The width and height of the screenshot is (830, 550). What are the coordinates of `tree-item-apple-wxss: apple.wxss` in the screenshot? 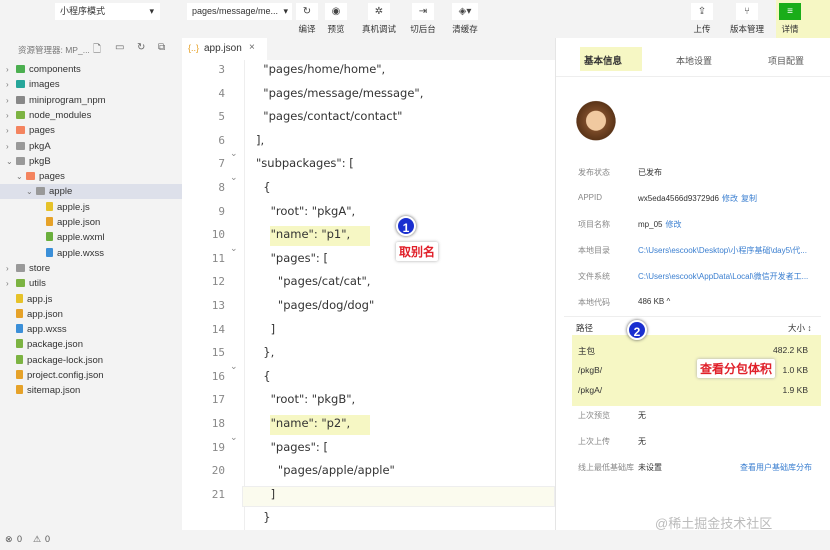 It's located at (91, 253).